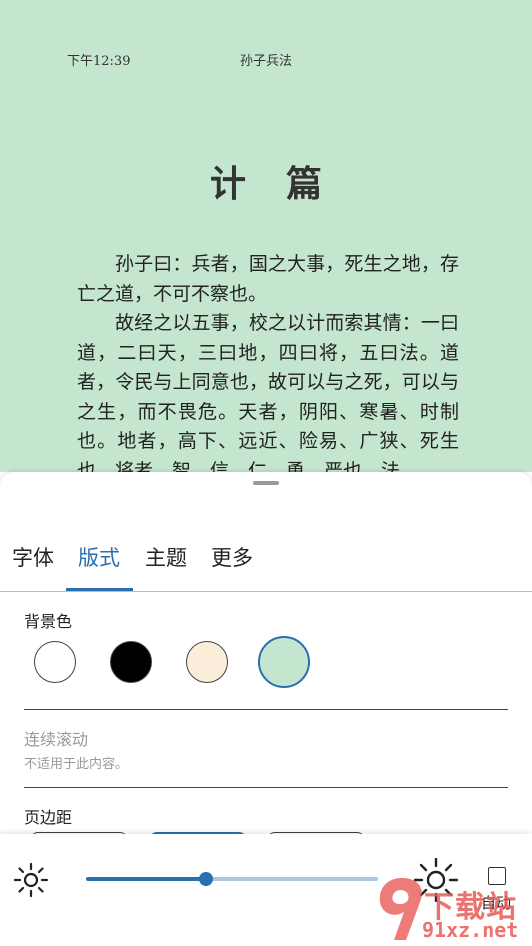 The image size is (532, 946). What do you see at coordinates (56, 739) in the screenshot?
I see `continuous-scroll-label: 连续滚动` at bounding box center [56, 739].